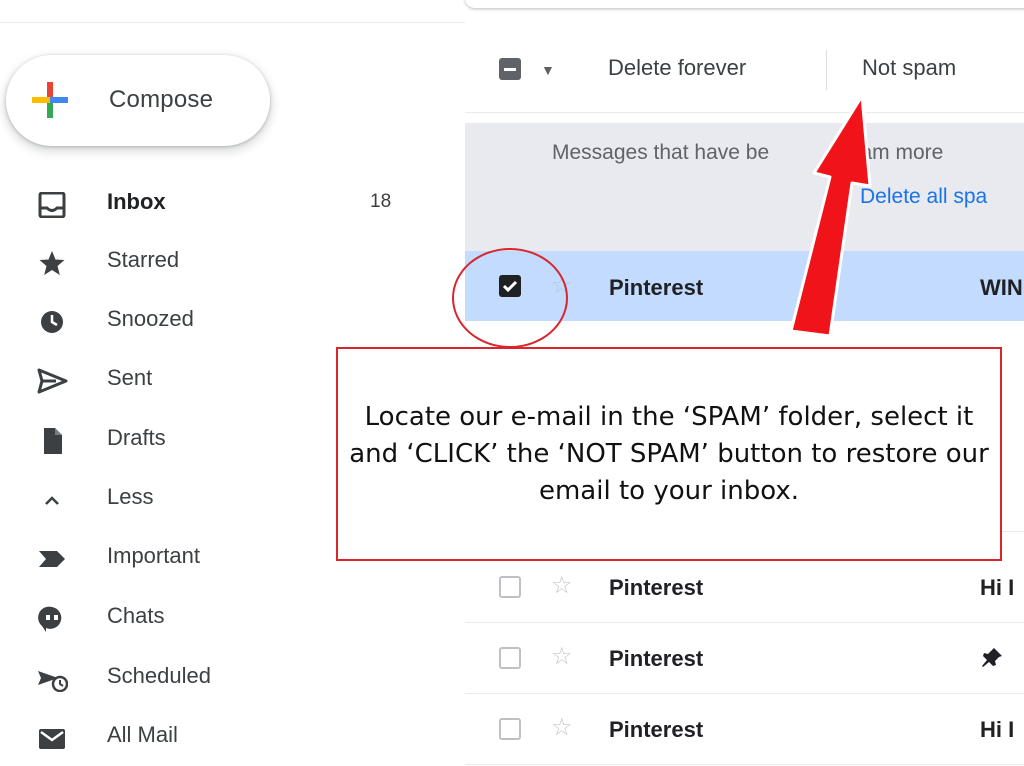  Describe the element at coordinates (50, 100) in the screenshot. I see `compose-plus-icon` at that location.